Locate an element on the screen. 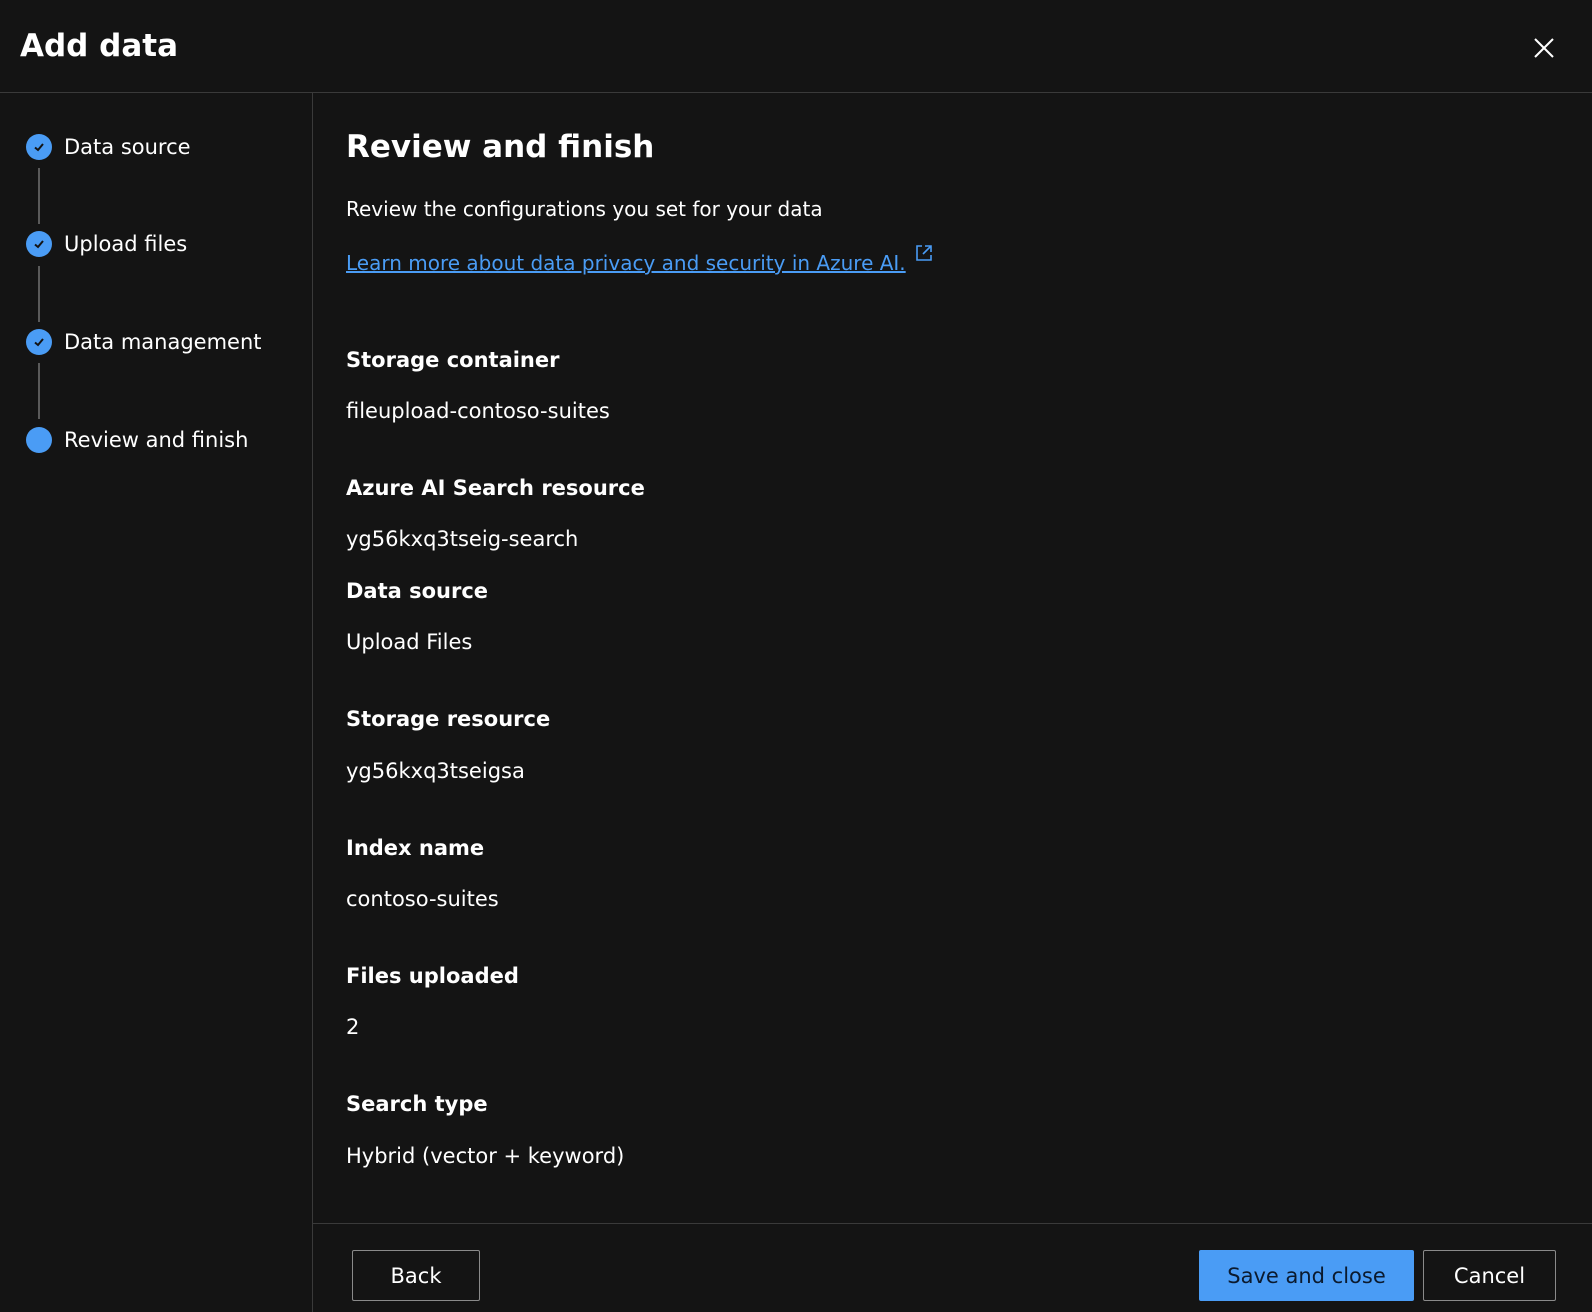 The width and height of the screenshot is (1592, 1312). step-current-icon is located at coordinates (39, 440).